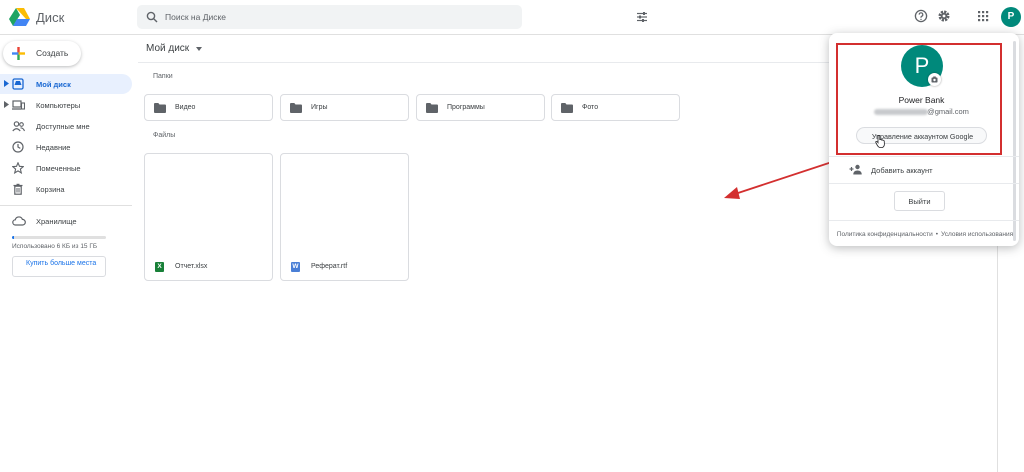  I want to click on filter-options-icon, so click(642, 17).